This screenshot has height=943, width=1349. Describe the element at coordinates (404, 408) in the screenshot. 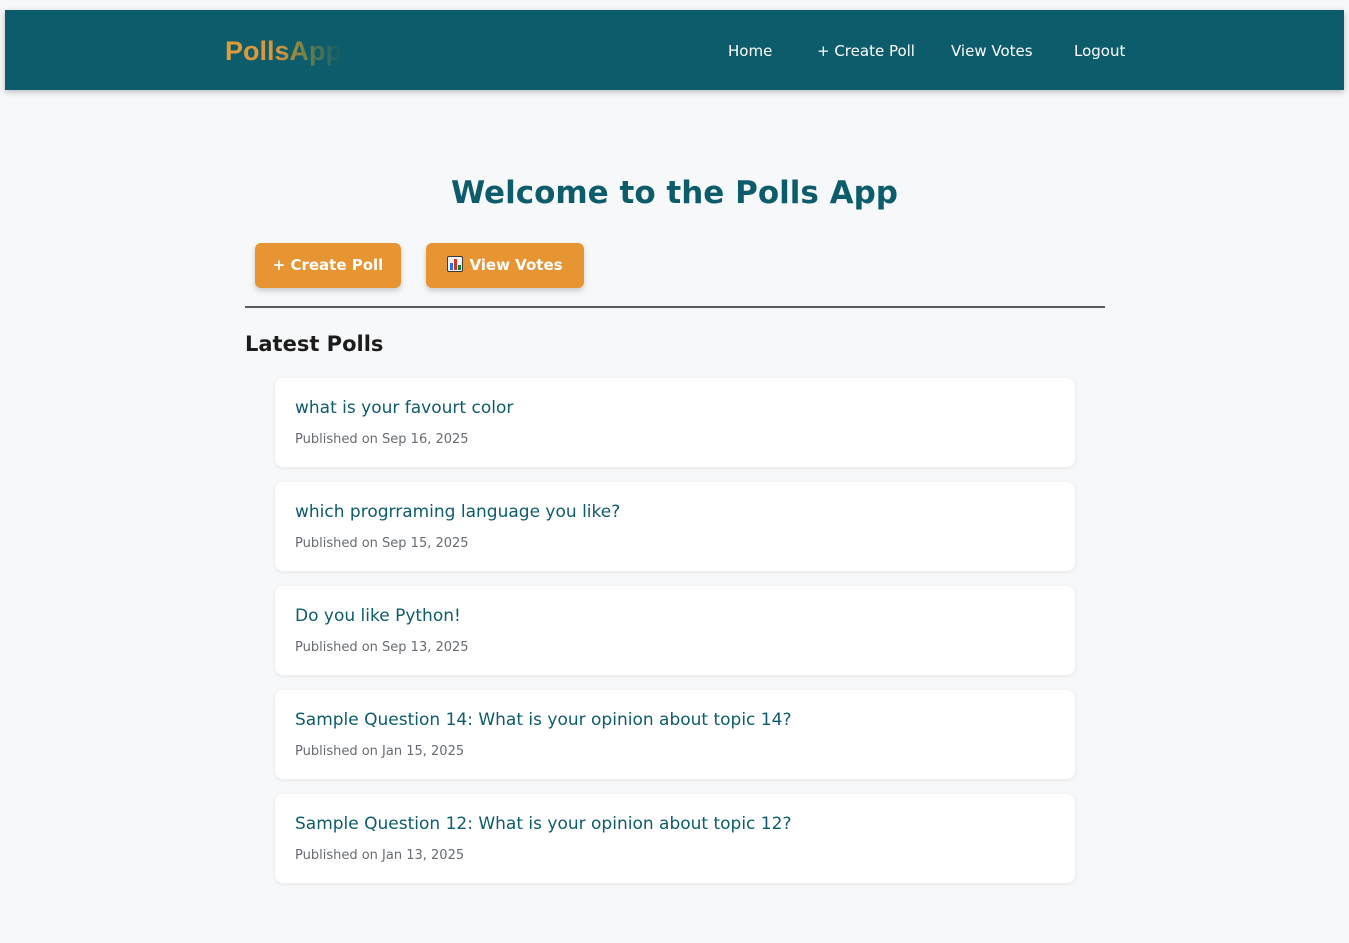

I see `poll-question-link: what is your favourt color` at that location.